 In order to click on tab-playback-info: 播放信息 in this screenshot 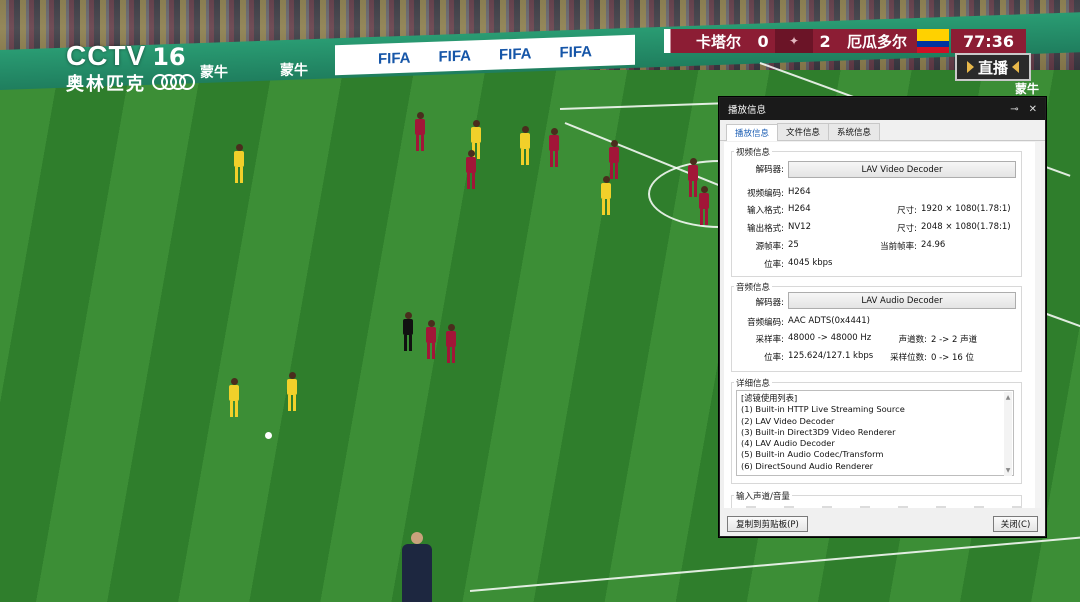, I will do `click(752, 132)`.